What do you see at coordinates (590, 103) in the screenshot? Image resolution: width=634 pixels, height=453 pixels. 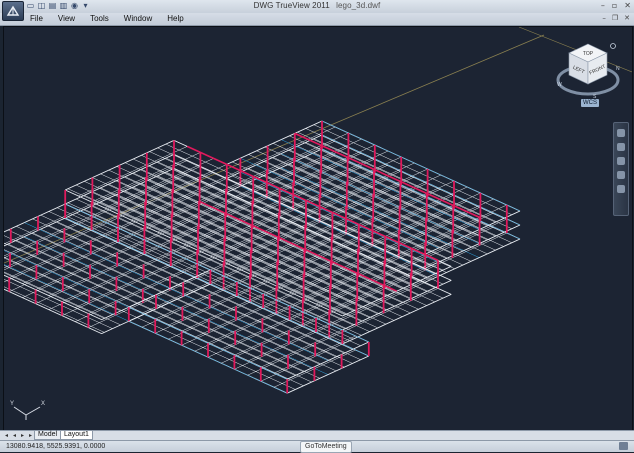 I see `wcs-menu: WCS` at bounding box center [590, 103].